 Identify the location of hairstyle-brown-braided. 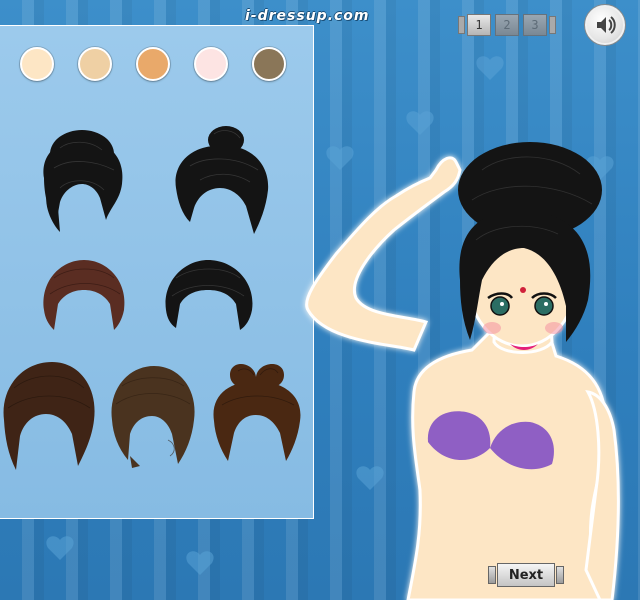
(153, 414).